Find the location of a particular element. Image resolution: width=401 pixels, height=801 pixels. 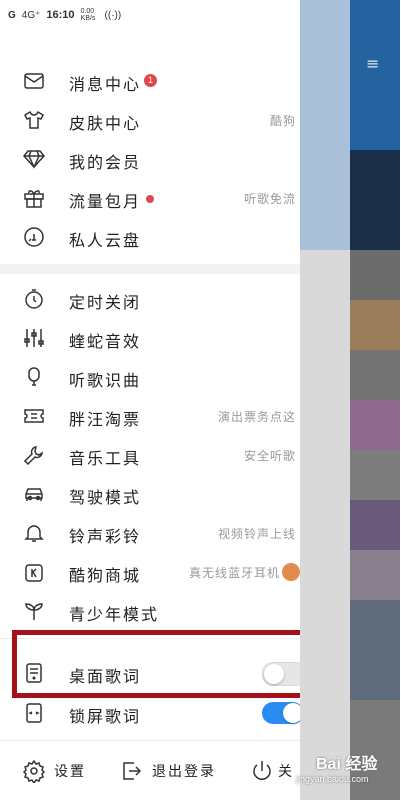

watermark-url: jingyan.baidu.com is located at coordinates (332, 779).